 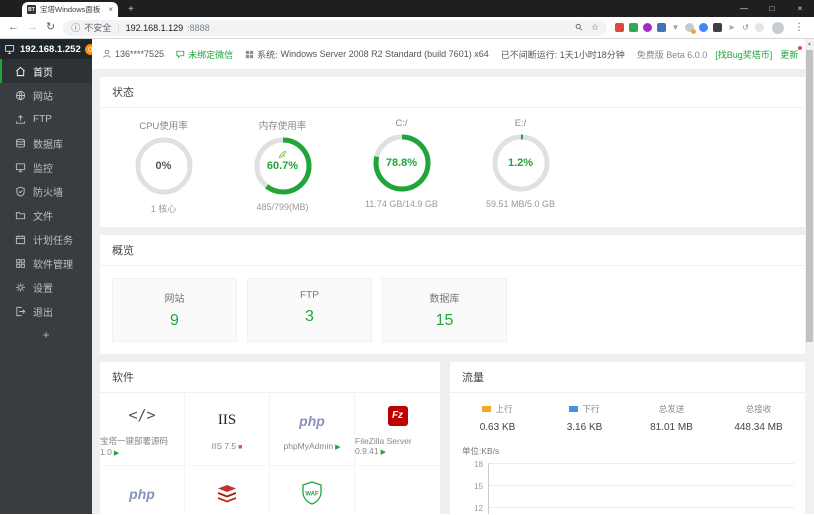 I want to click on window-close-button: ×, so click(x=800, y=8).